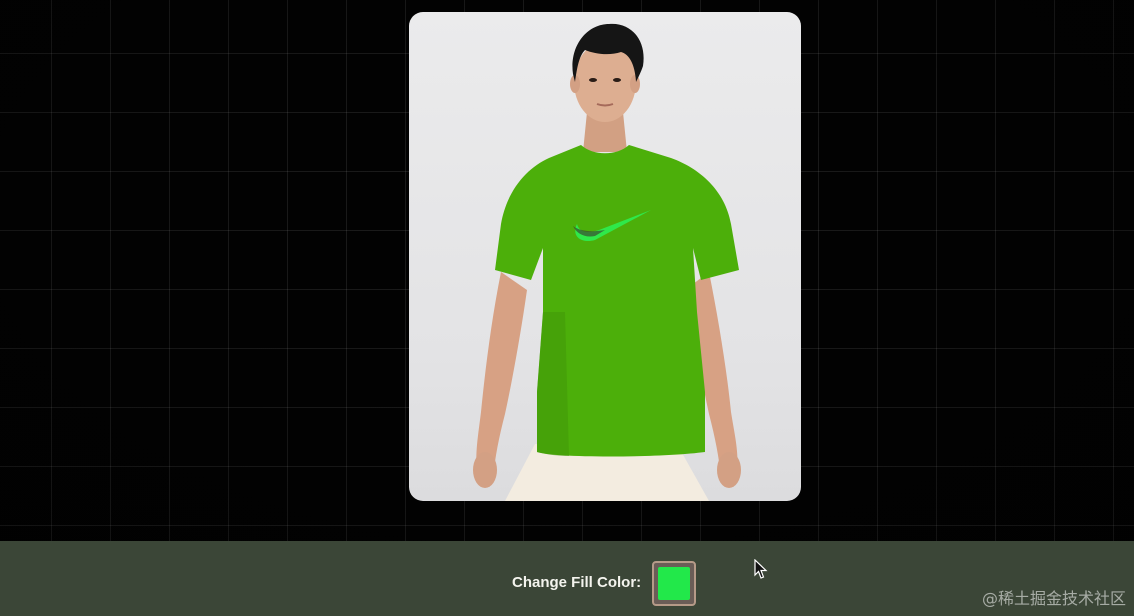  What do you see at coordinates (553, 384) in the screenshot?
I see `tshirt-shading` at bounding box center [553, 384].